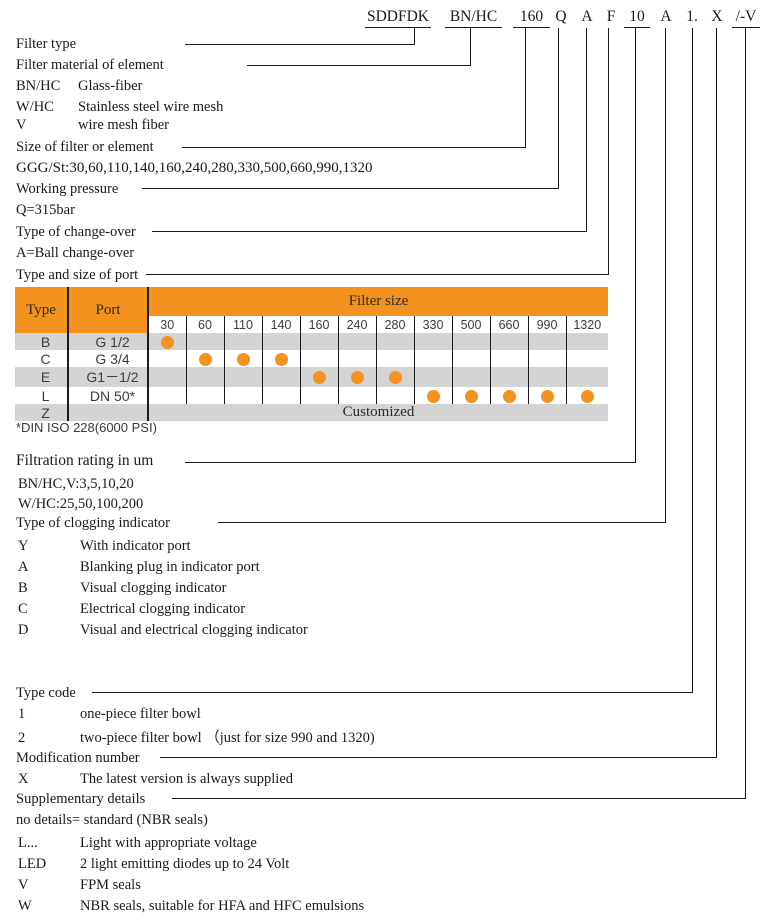 The height and width of the screenshot is (921, 772). What do you see at coordinates (139, 567) in the screenshot?
I see `clogging-row-1: A Blanking plug in indicator port` at bounding box center [139, 567].